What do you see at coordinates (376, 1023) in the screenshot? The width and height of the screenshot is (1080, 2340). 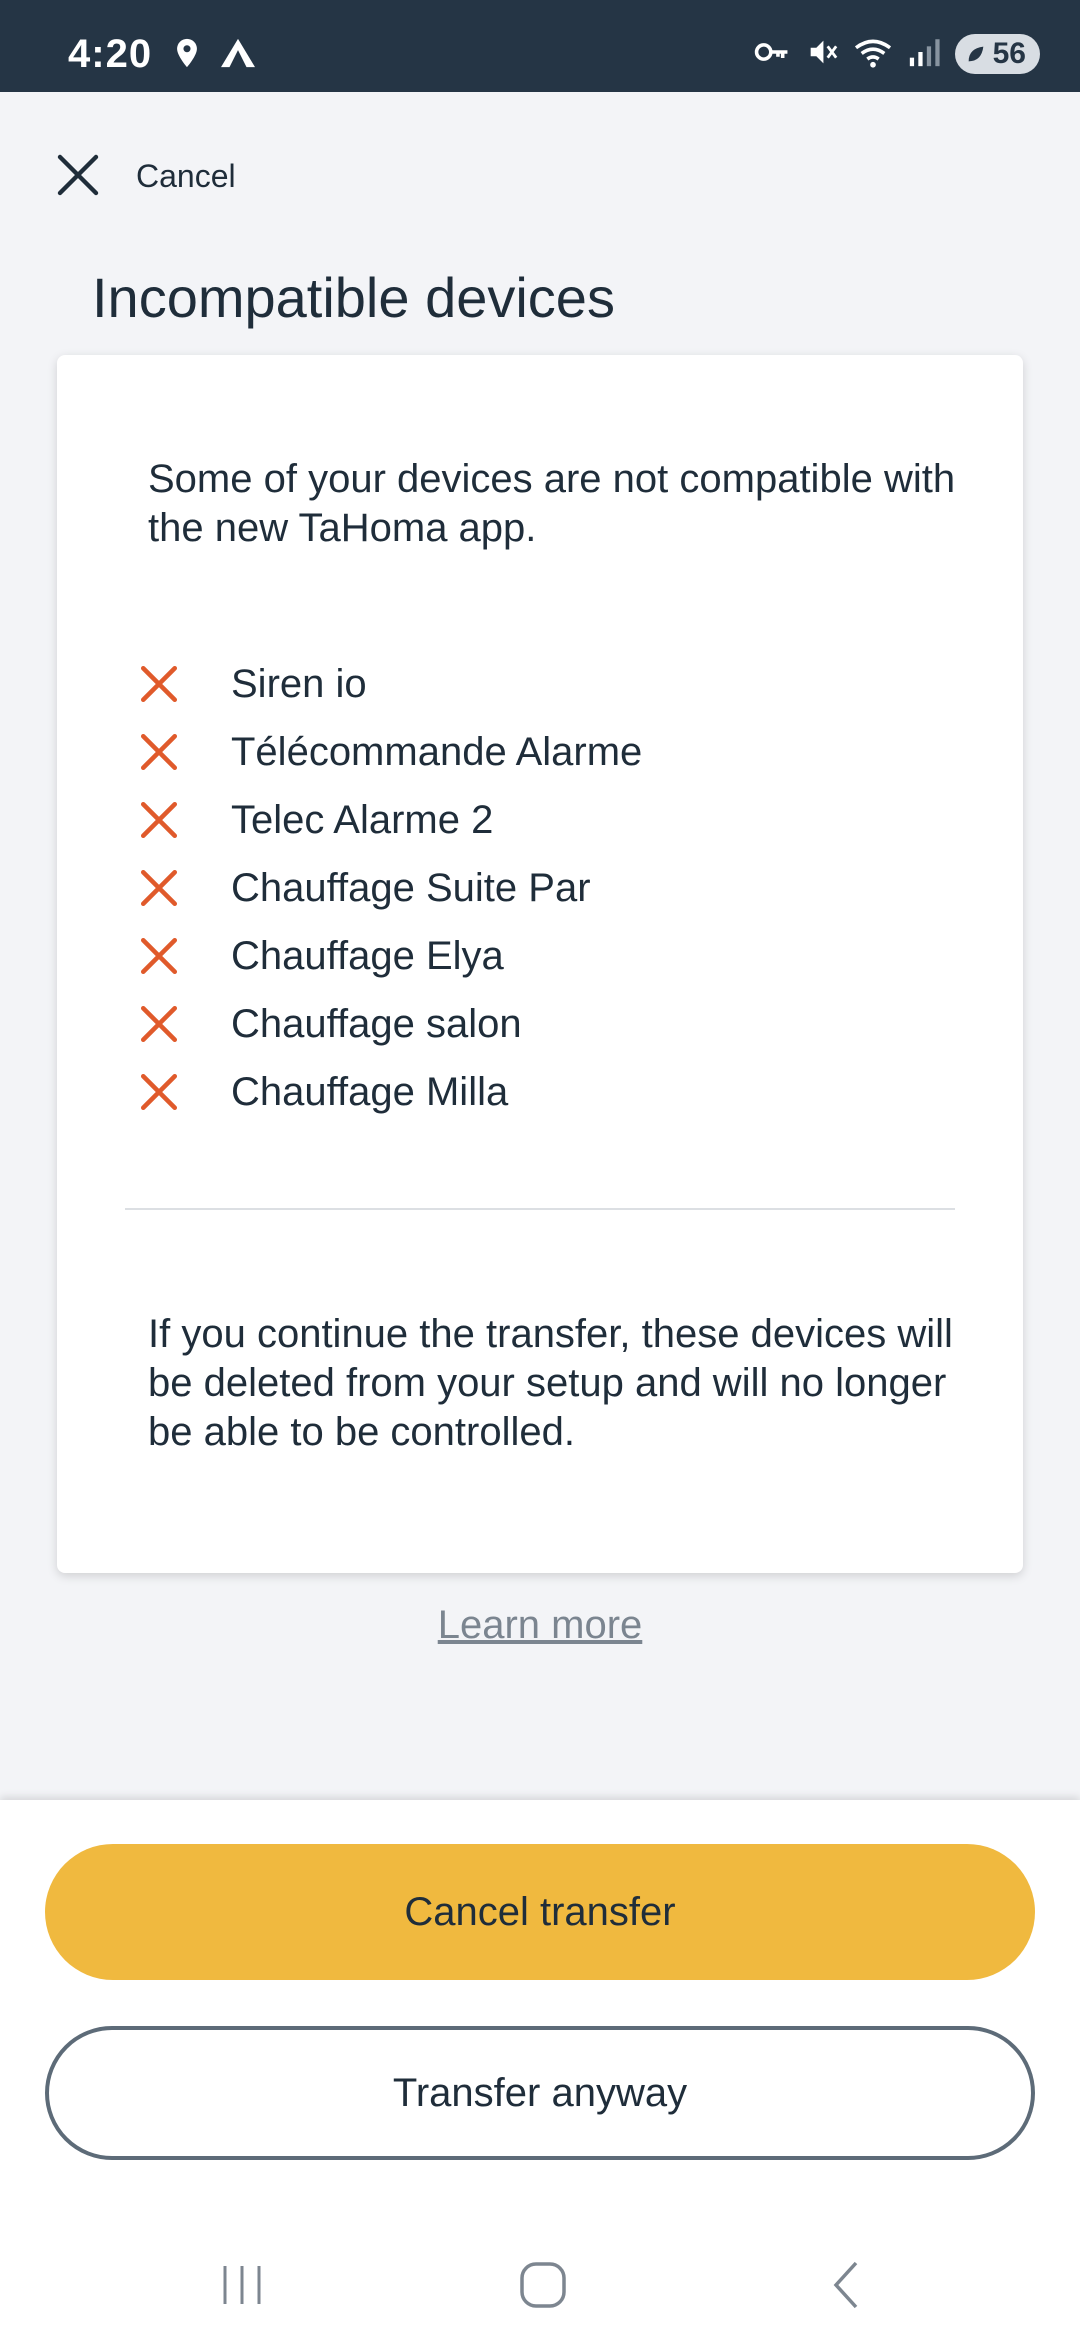 I see `device-name: Chauffage salon` at bounding box center [376, 1023].